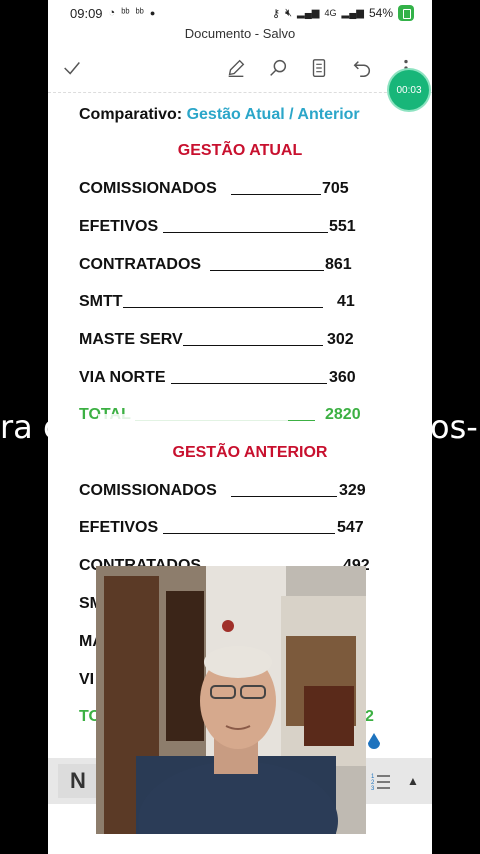 The image size is (480, 854). I want to click on row-label: CONTRATADOS, so click(140, 264).